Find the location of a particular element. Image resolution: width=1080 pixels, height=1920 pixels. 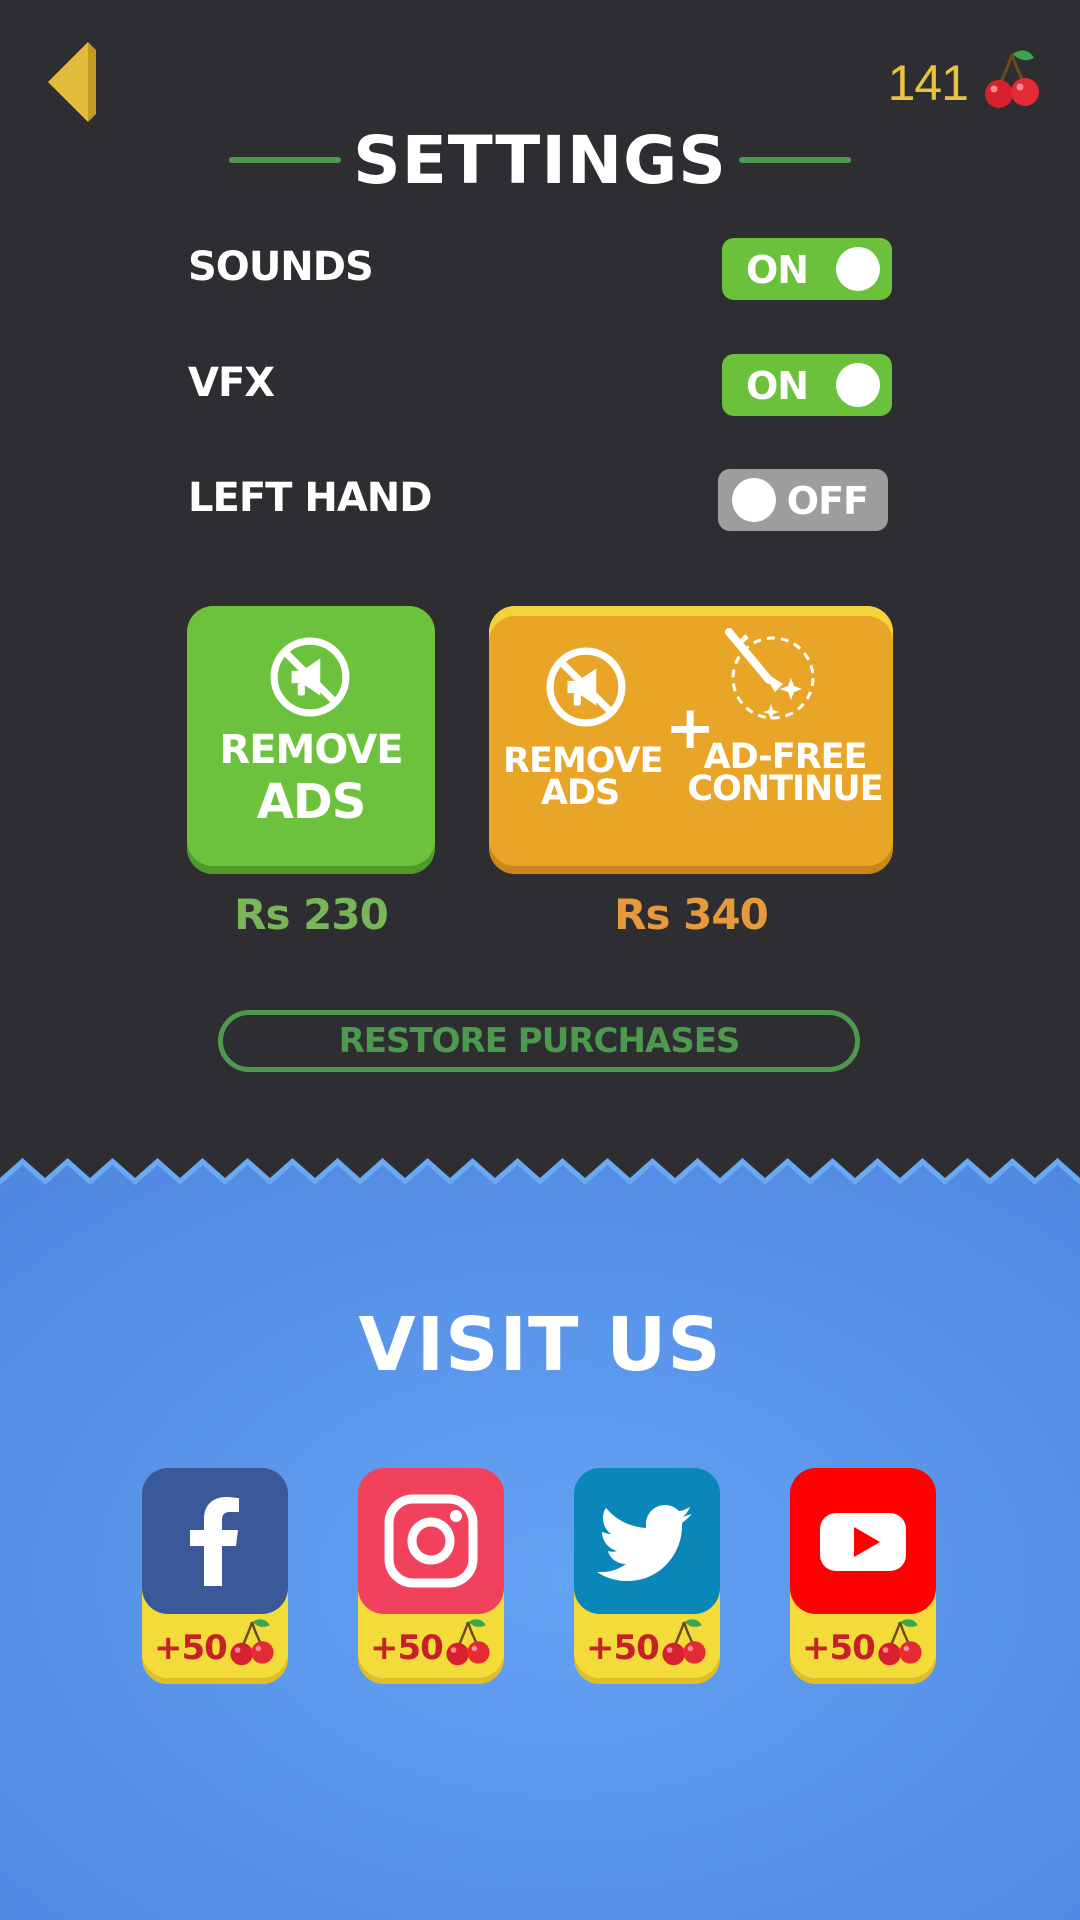

remove-ads-button: REMOVE ADS is located at coordinates (311, 740).